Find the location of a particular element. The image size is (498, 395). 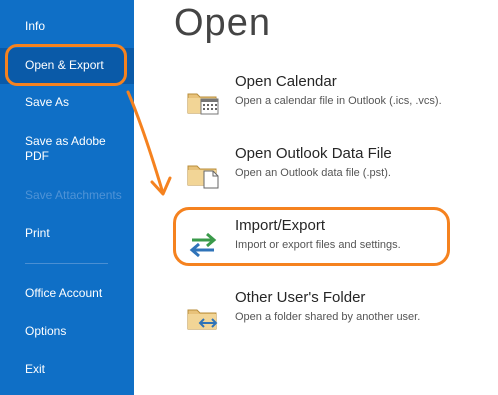

sidebar-divider is located at coordinates (66, 263).